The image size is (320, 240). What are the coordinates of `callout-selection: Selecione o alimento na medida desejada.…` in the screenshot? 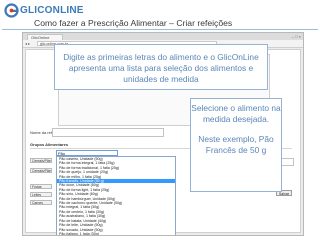 It's located at (236, 145).